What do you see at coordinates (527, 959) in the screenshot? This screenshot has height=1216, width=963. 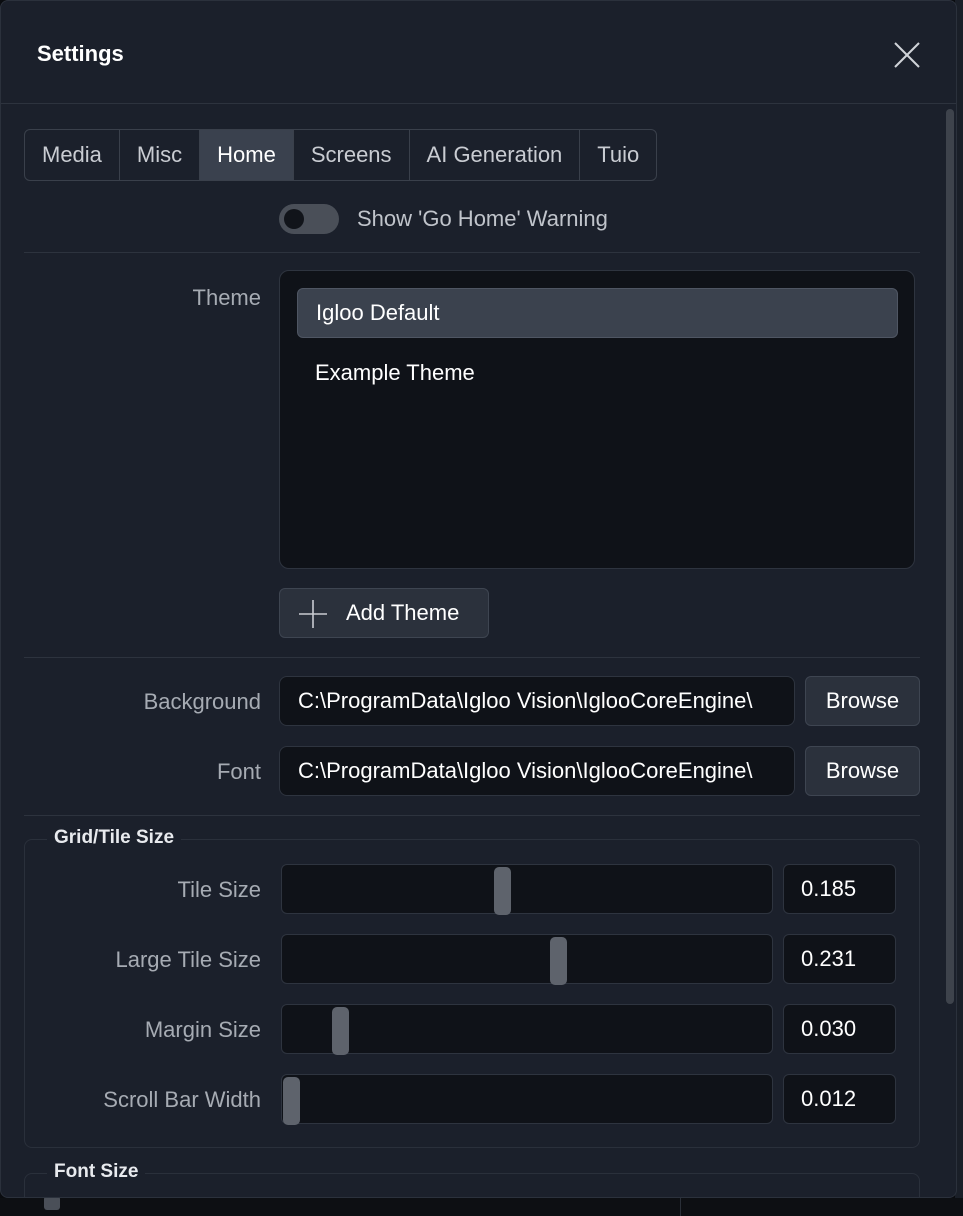 I see `large-tile-size-slider` at bounding box center [527, 959].